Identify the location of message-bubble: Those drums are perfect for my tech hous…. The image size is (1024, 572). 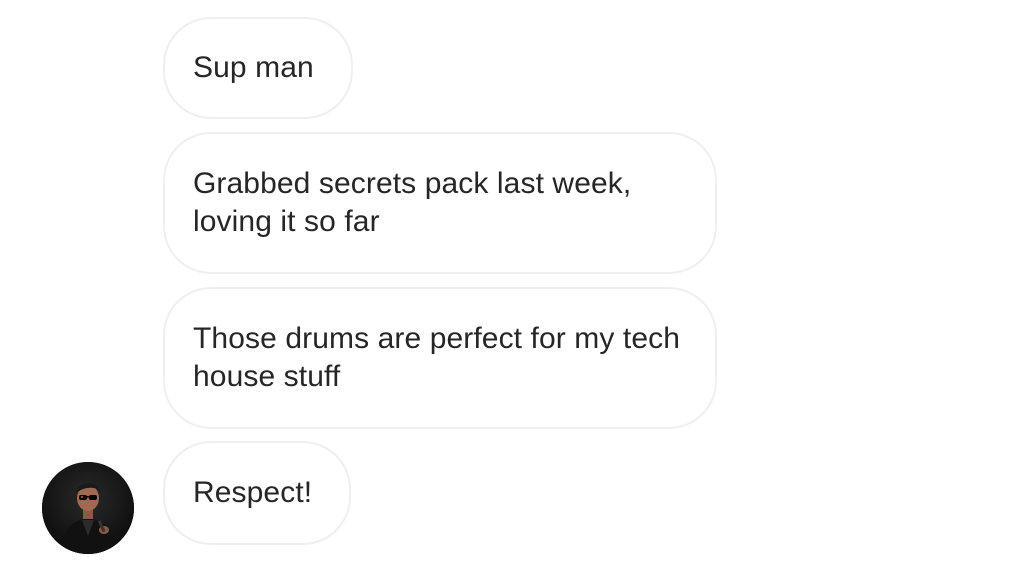
(440, 358).